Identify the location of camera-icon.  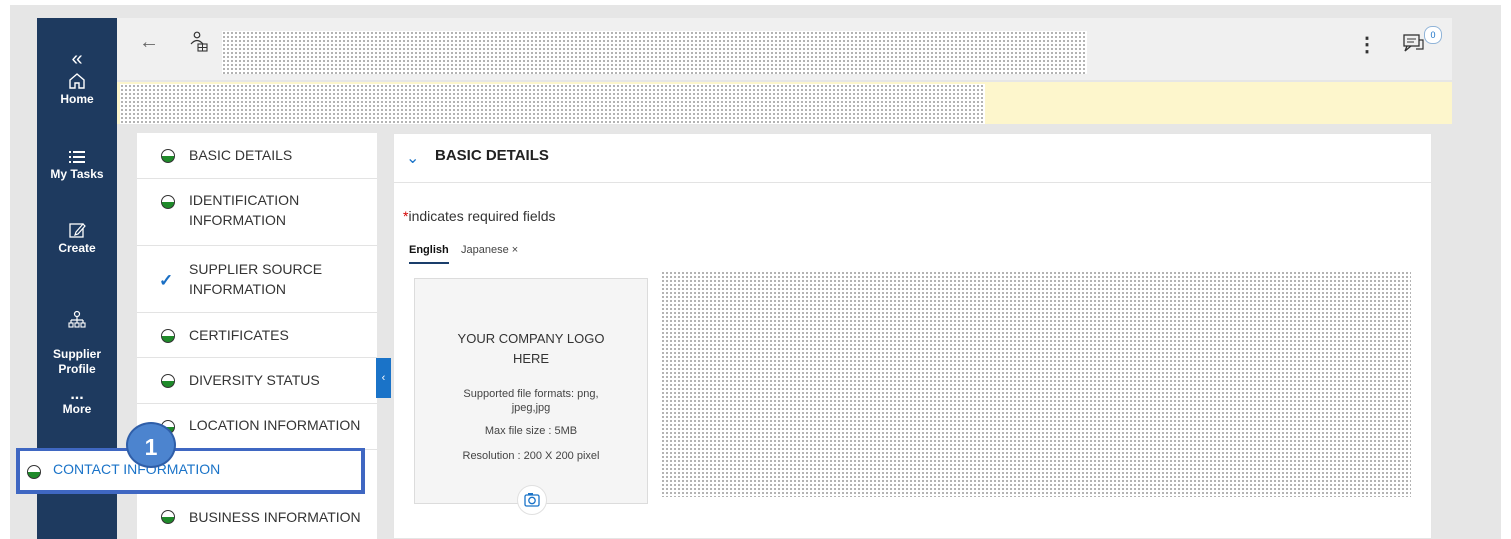
(532, 500).